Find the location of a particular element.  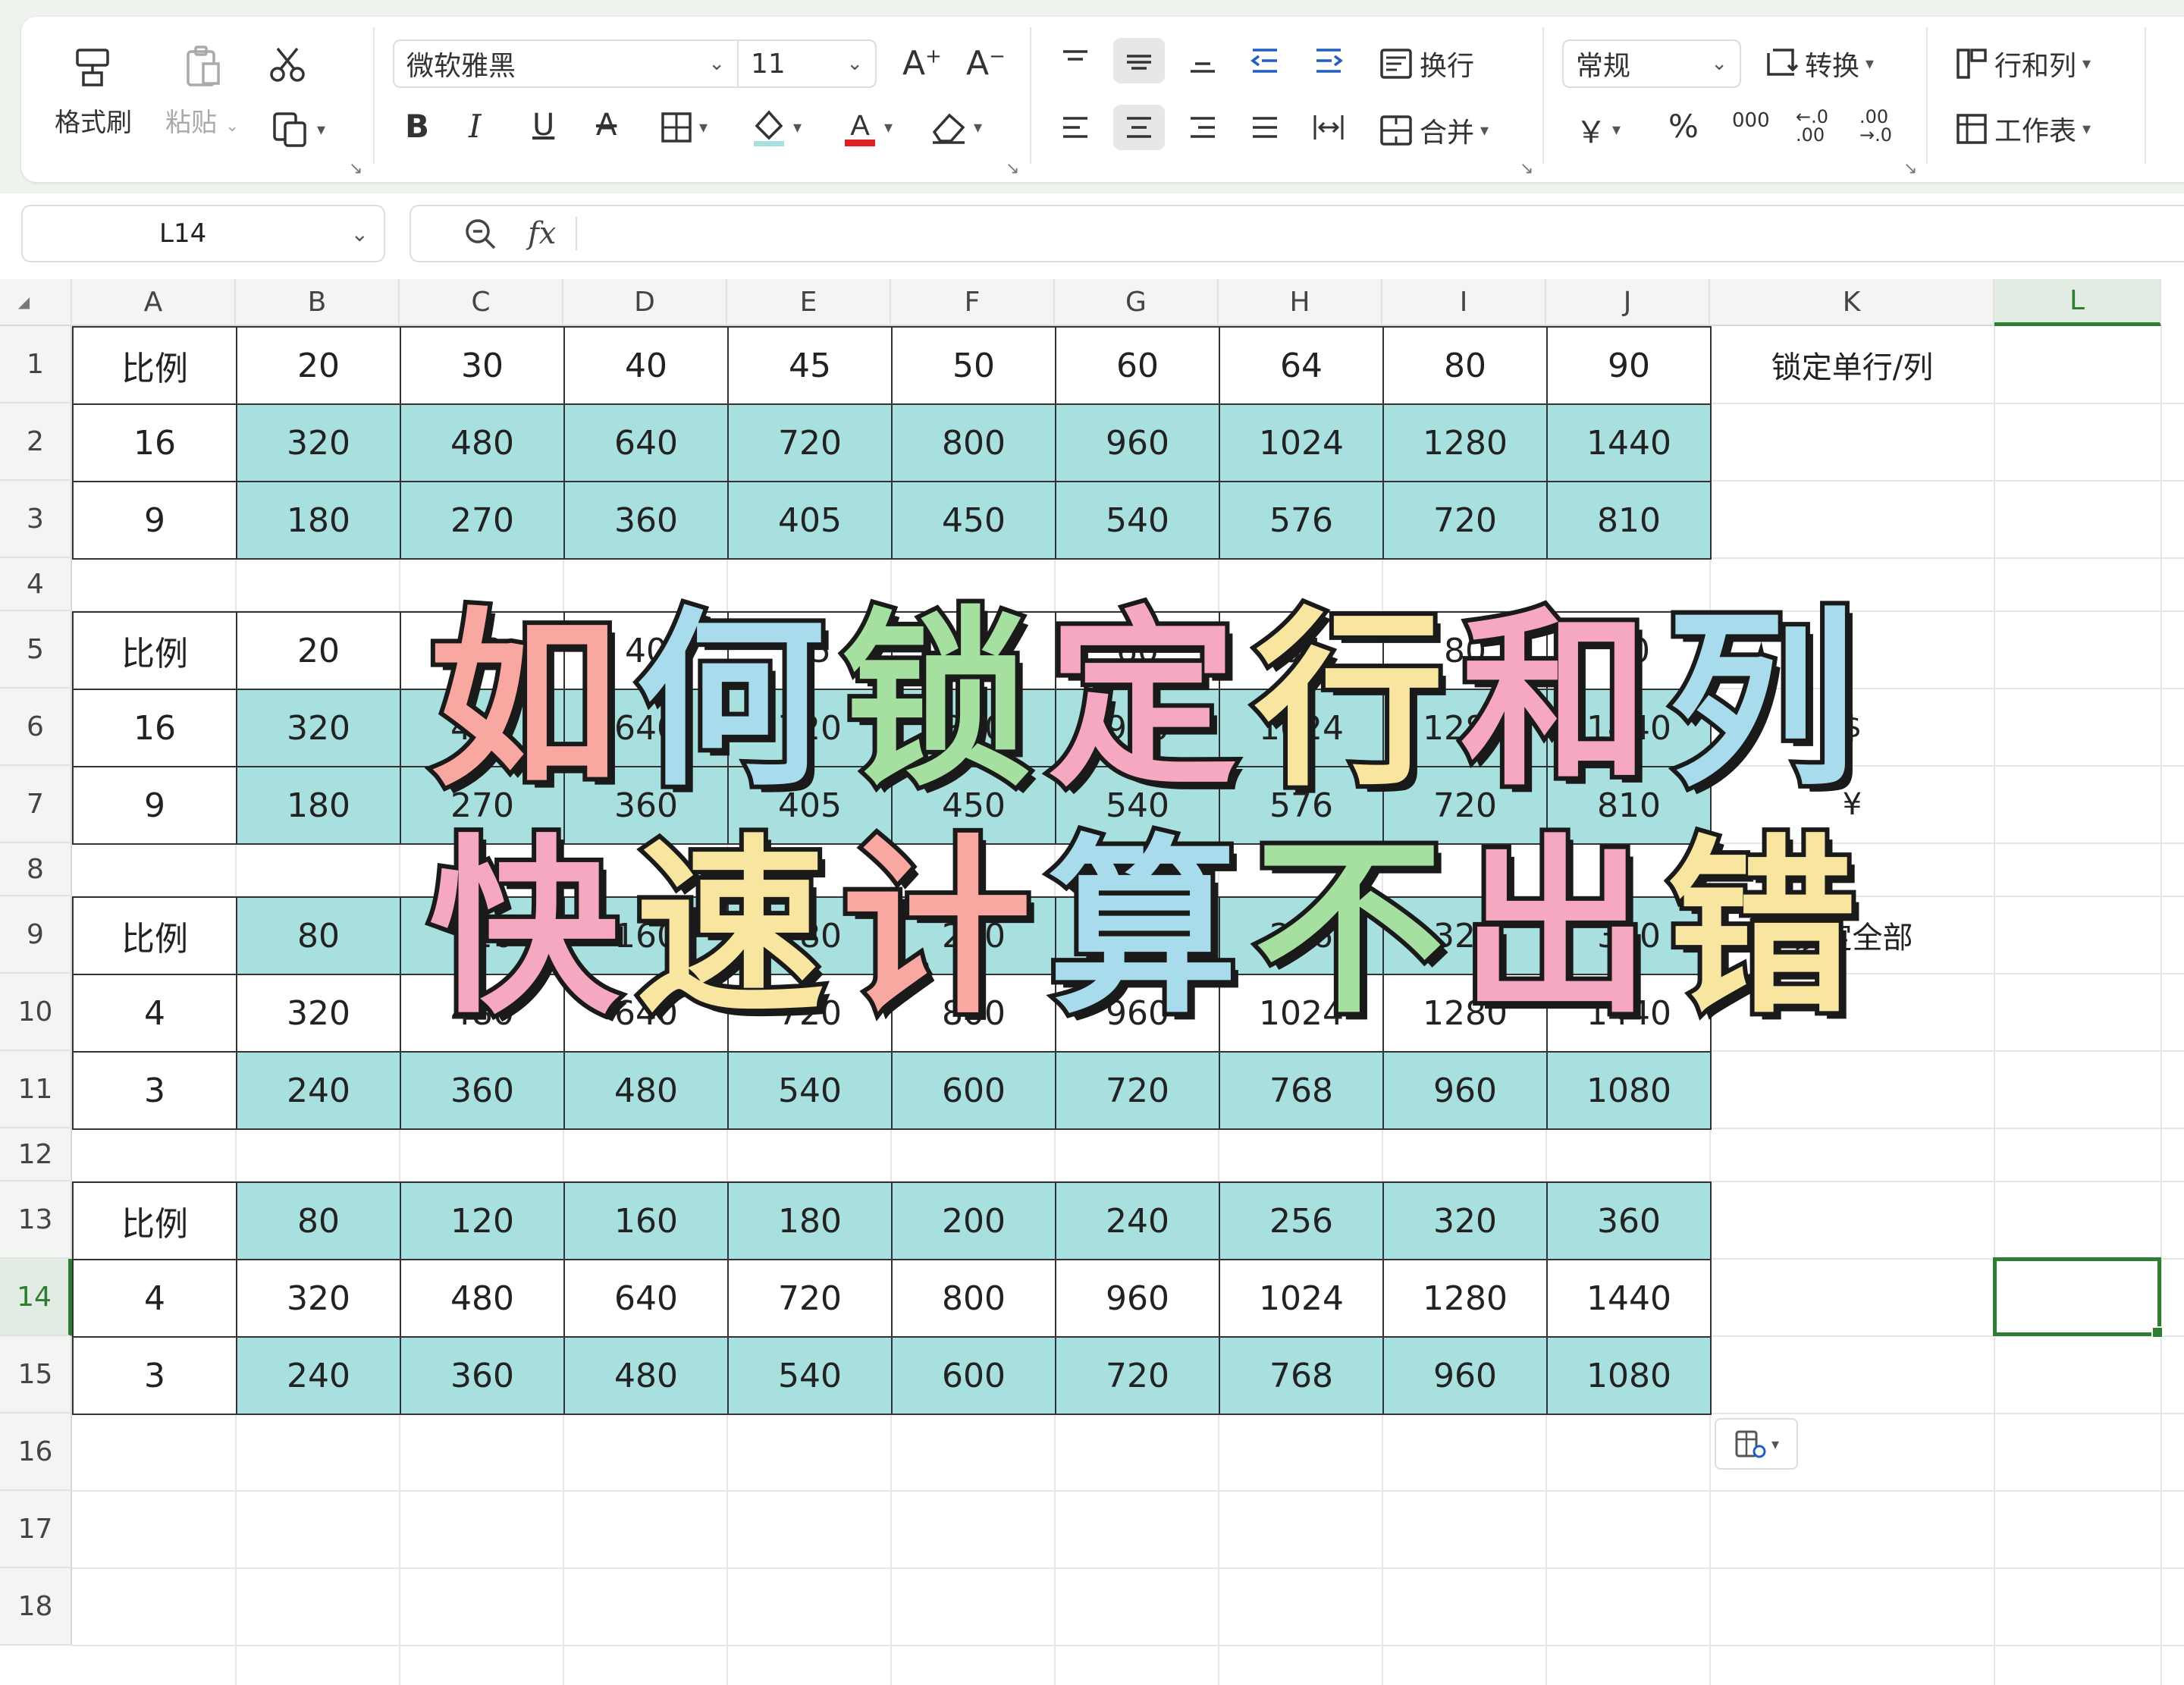

column-header-g: G is located at coordinates (1137, 303).